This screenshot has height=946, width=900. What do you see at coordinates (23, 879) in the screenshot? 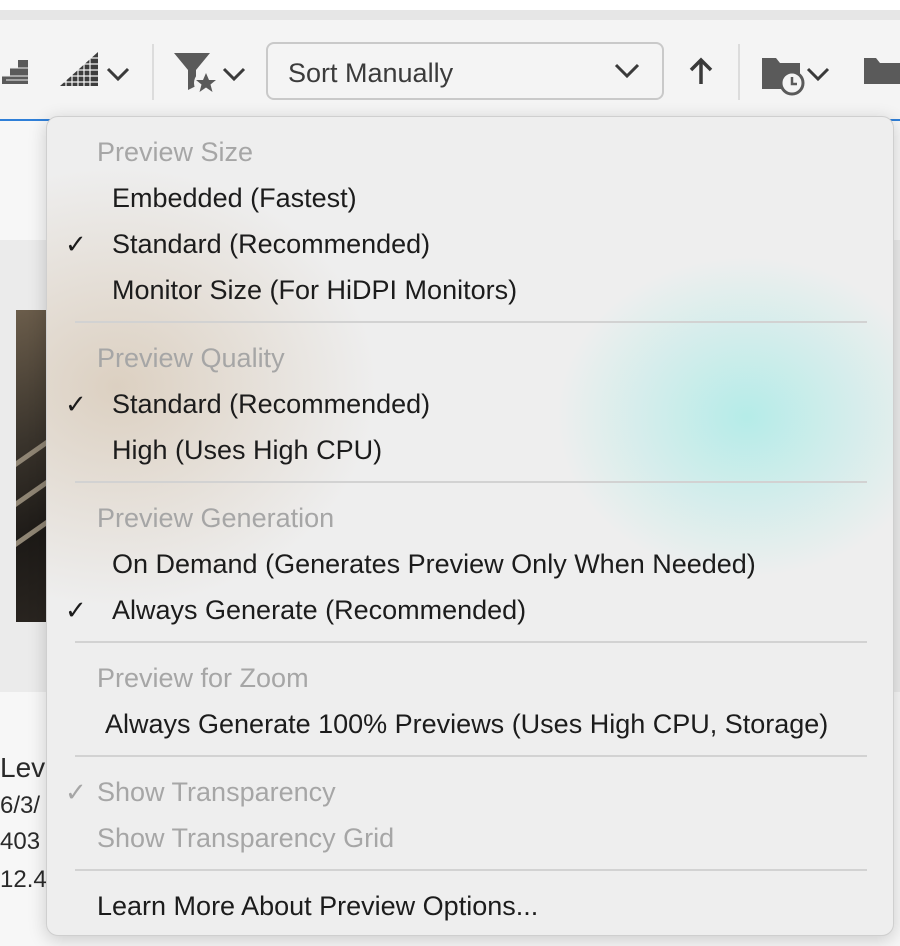
I see `thumbnail-filesize: 12.4` at bounding box center [23, 879].